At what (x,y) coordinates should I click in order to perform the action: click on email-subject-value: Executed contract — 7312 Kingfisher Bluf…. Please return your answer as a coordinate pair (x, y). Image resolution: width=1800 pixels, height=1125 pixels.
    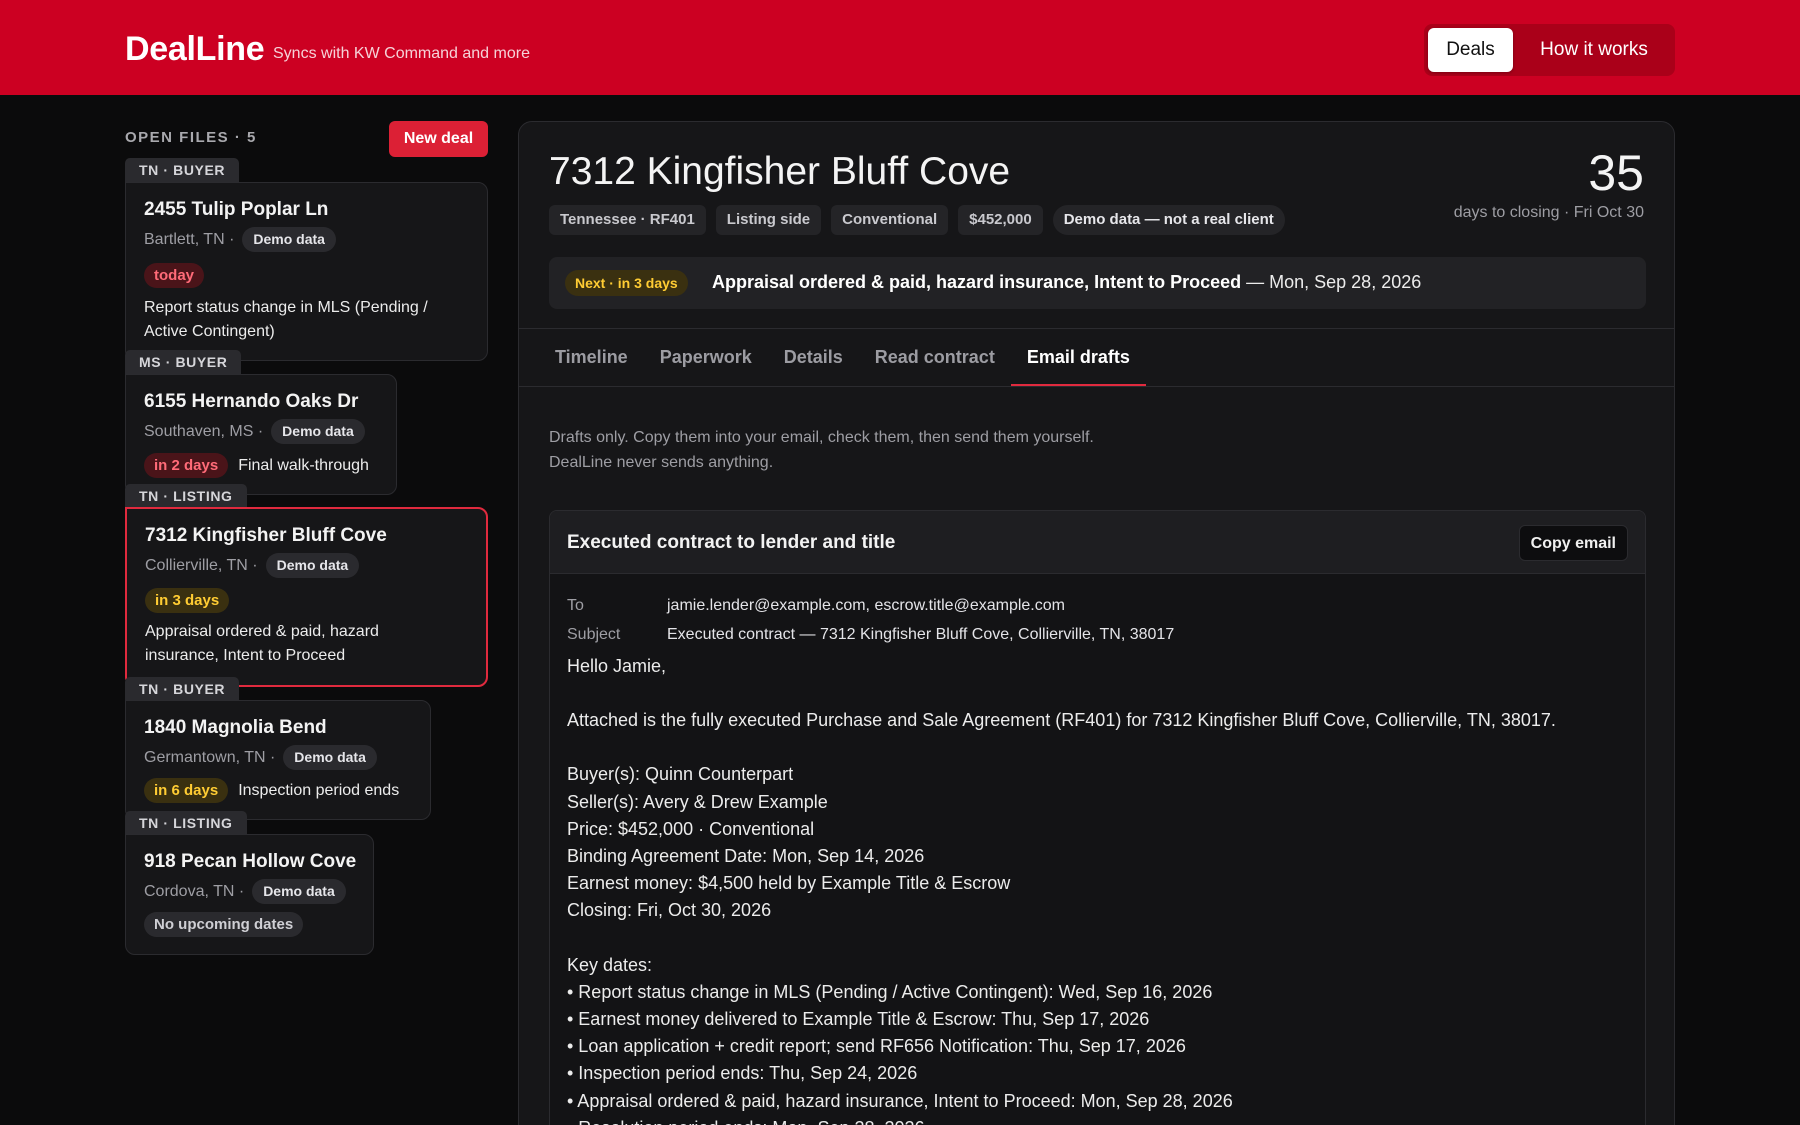
    Looking at the image, I should click on (920, 634).